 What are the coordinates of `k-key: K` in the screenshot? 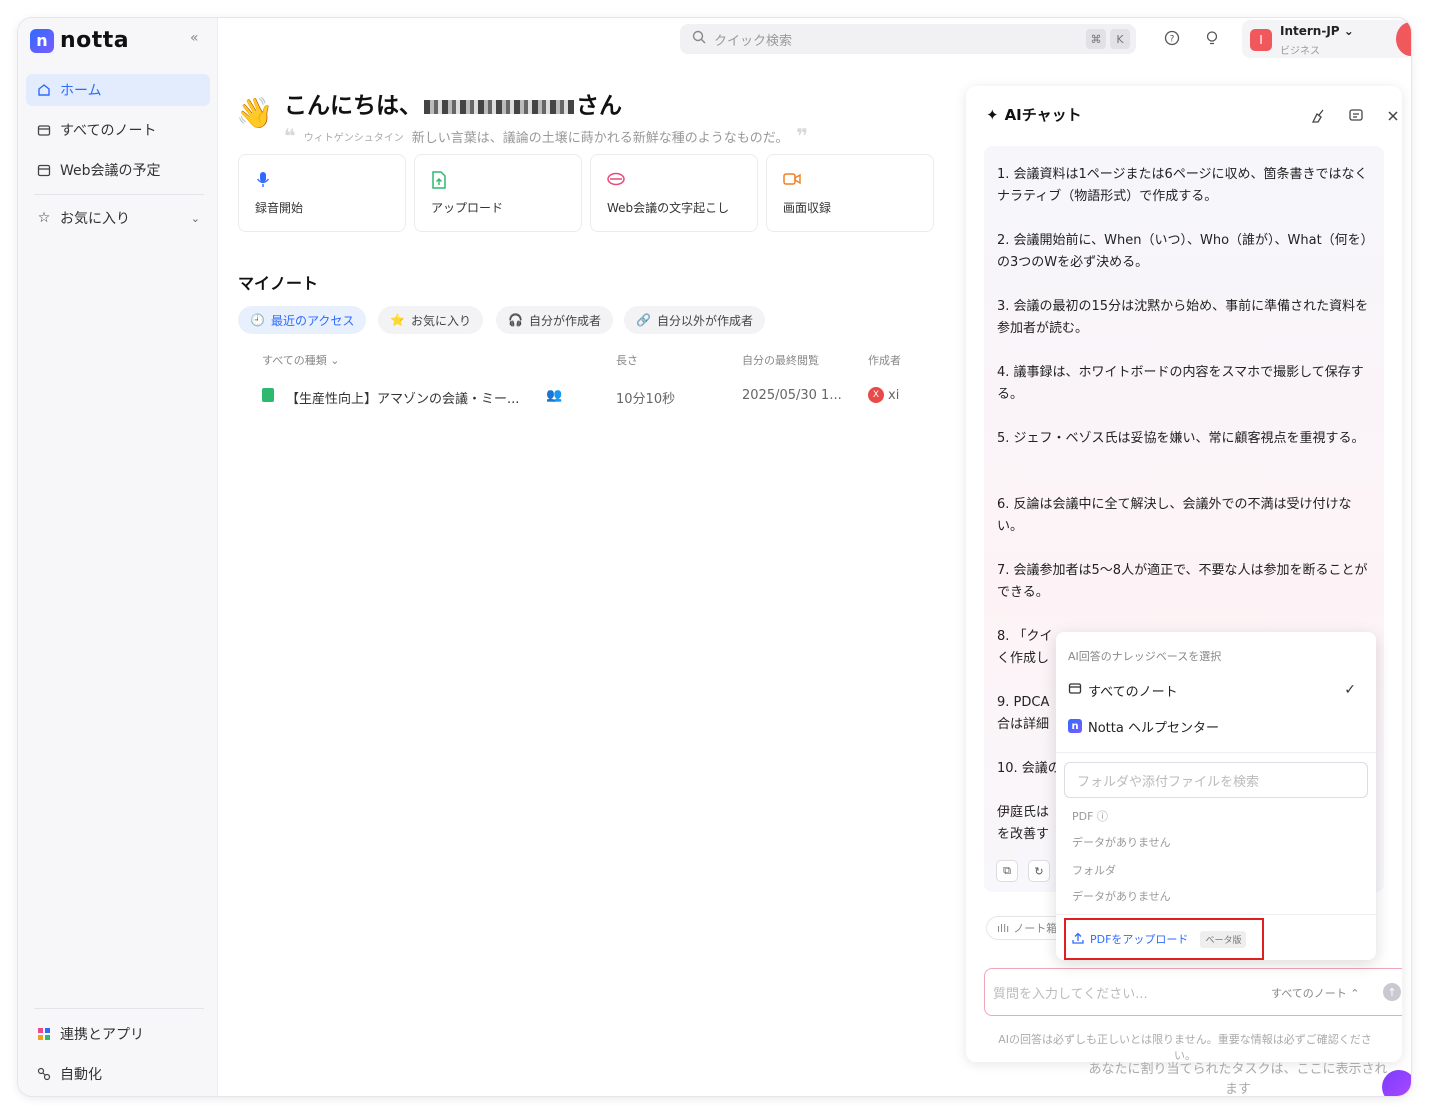 It's located at (1120, 39).